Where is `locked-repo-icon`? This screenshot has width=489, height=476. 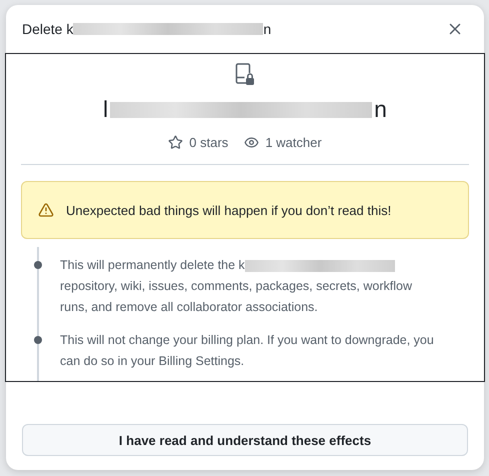
locked-repo-icon is located at coordinates (245, 74).